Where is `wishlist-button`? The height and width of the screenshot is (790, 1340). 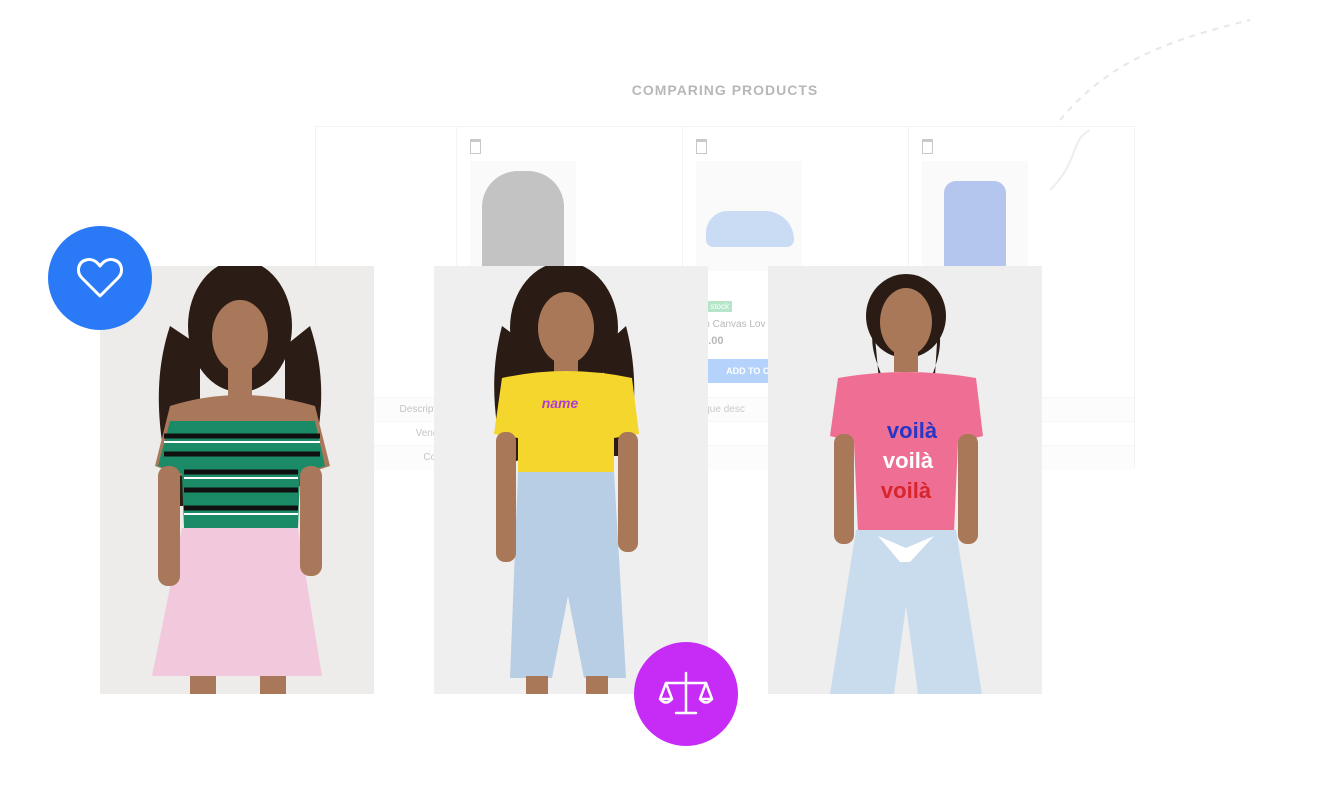
wishlist-button is located at coordinates (100, 278).